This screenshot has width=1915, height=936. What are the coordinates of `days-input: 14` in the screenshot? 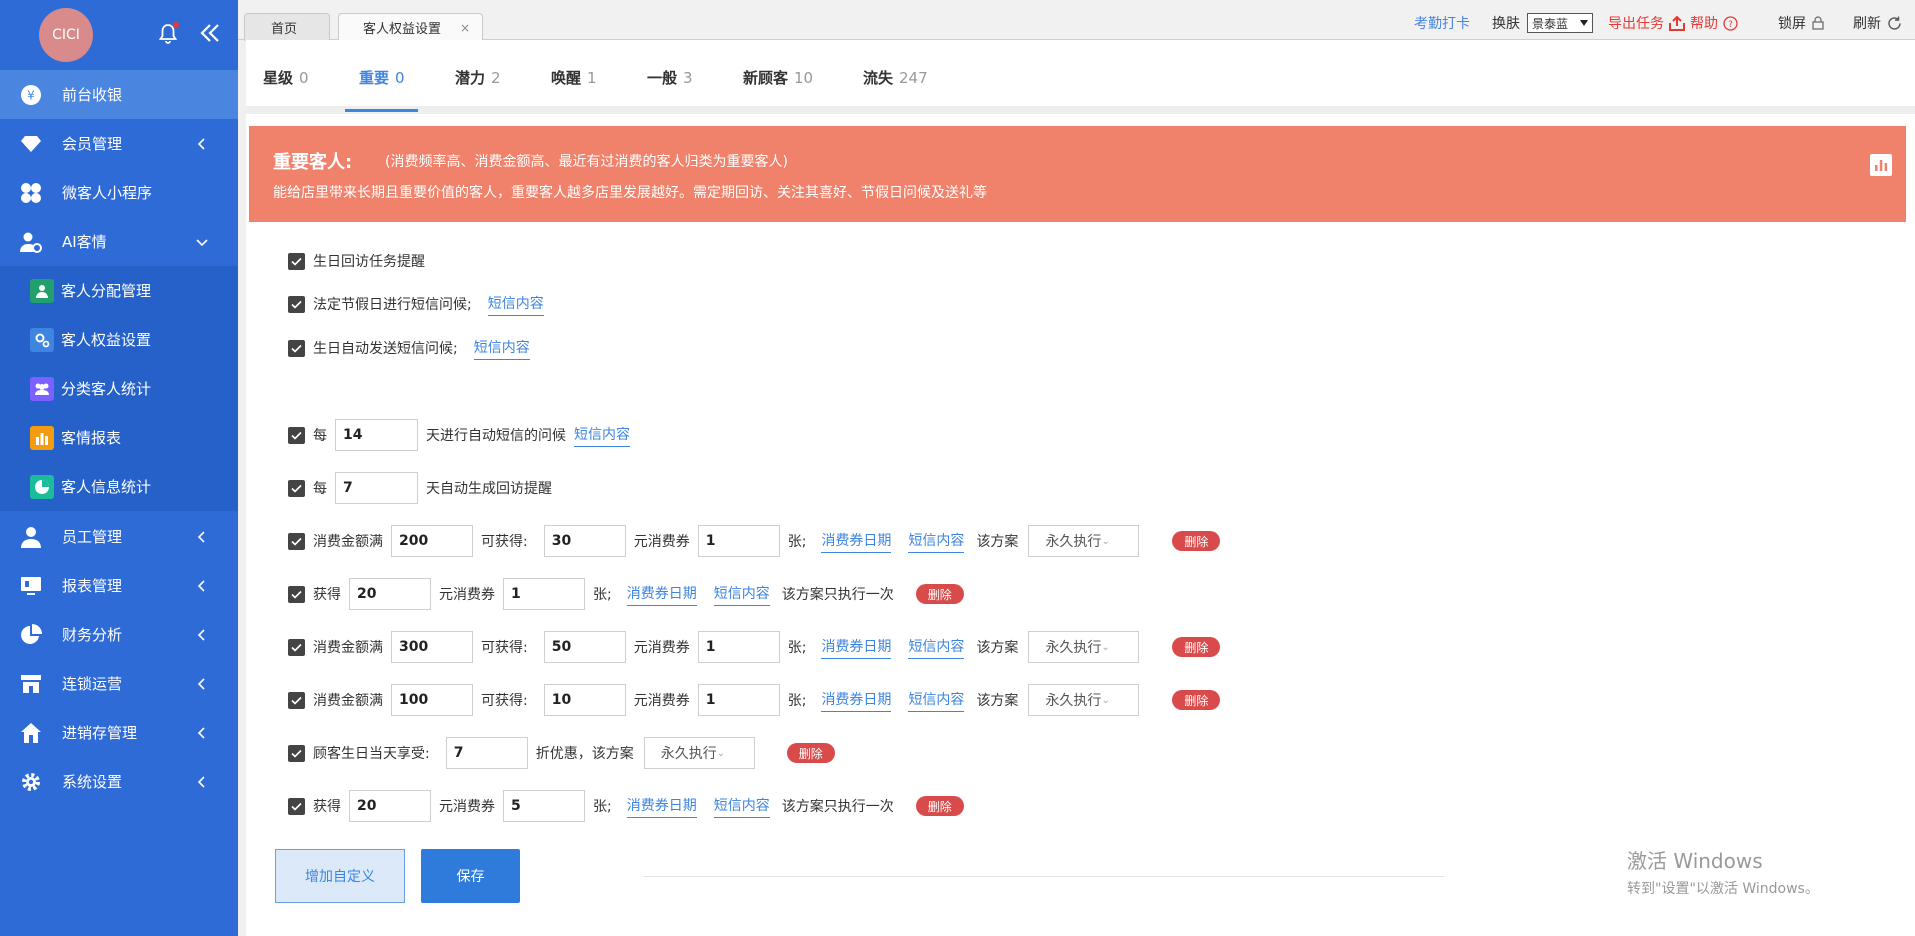 It's located at (376, 435).